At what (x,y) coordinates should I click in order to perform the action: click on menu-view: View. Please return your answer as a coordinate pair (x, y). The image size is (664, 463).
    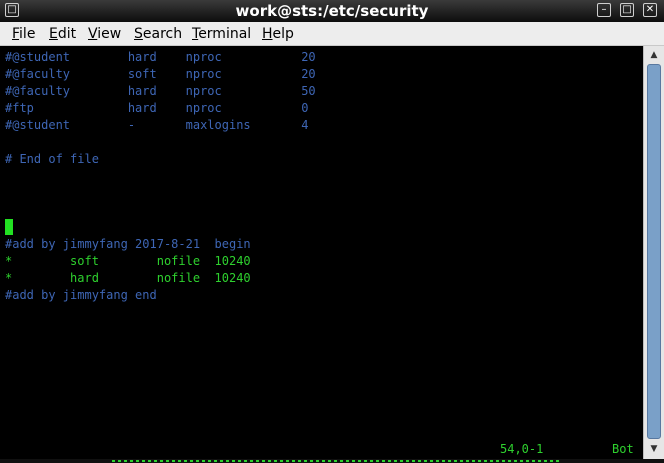
    Looking at the image, I should click on (104, 34).